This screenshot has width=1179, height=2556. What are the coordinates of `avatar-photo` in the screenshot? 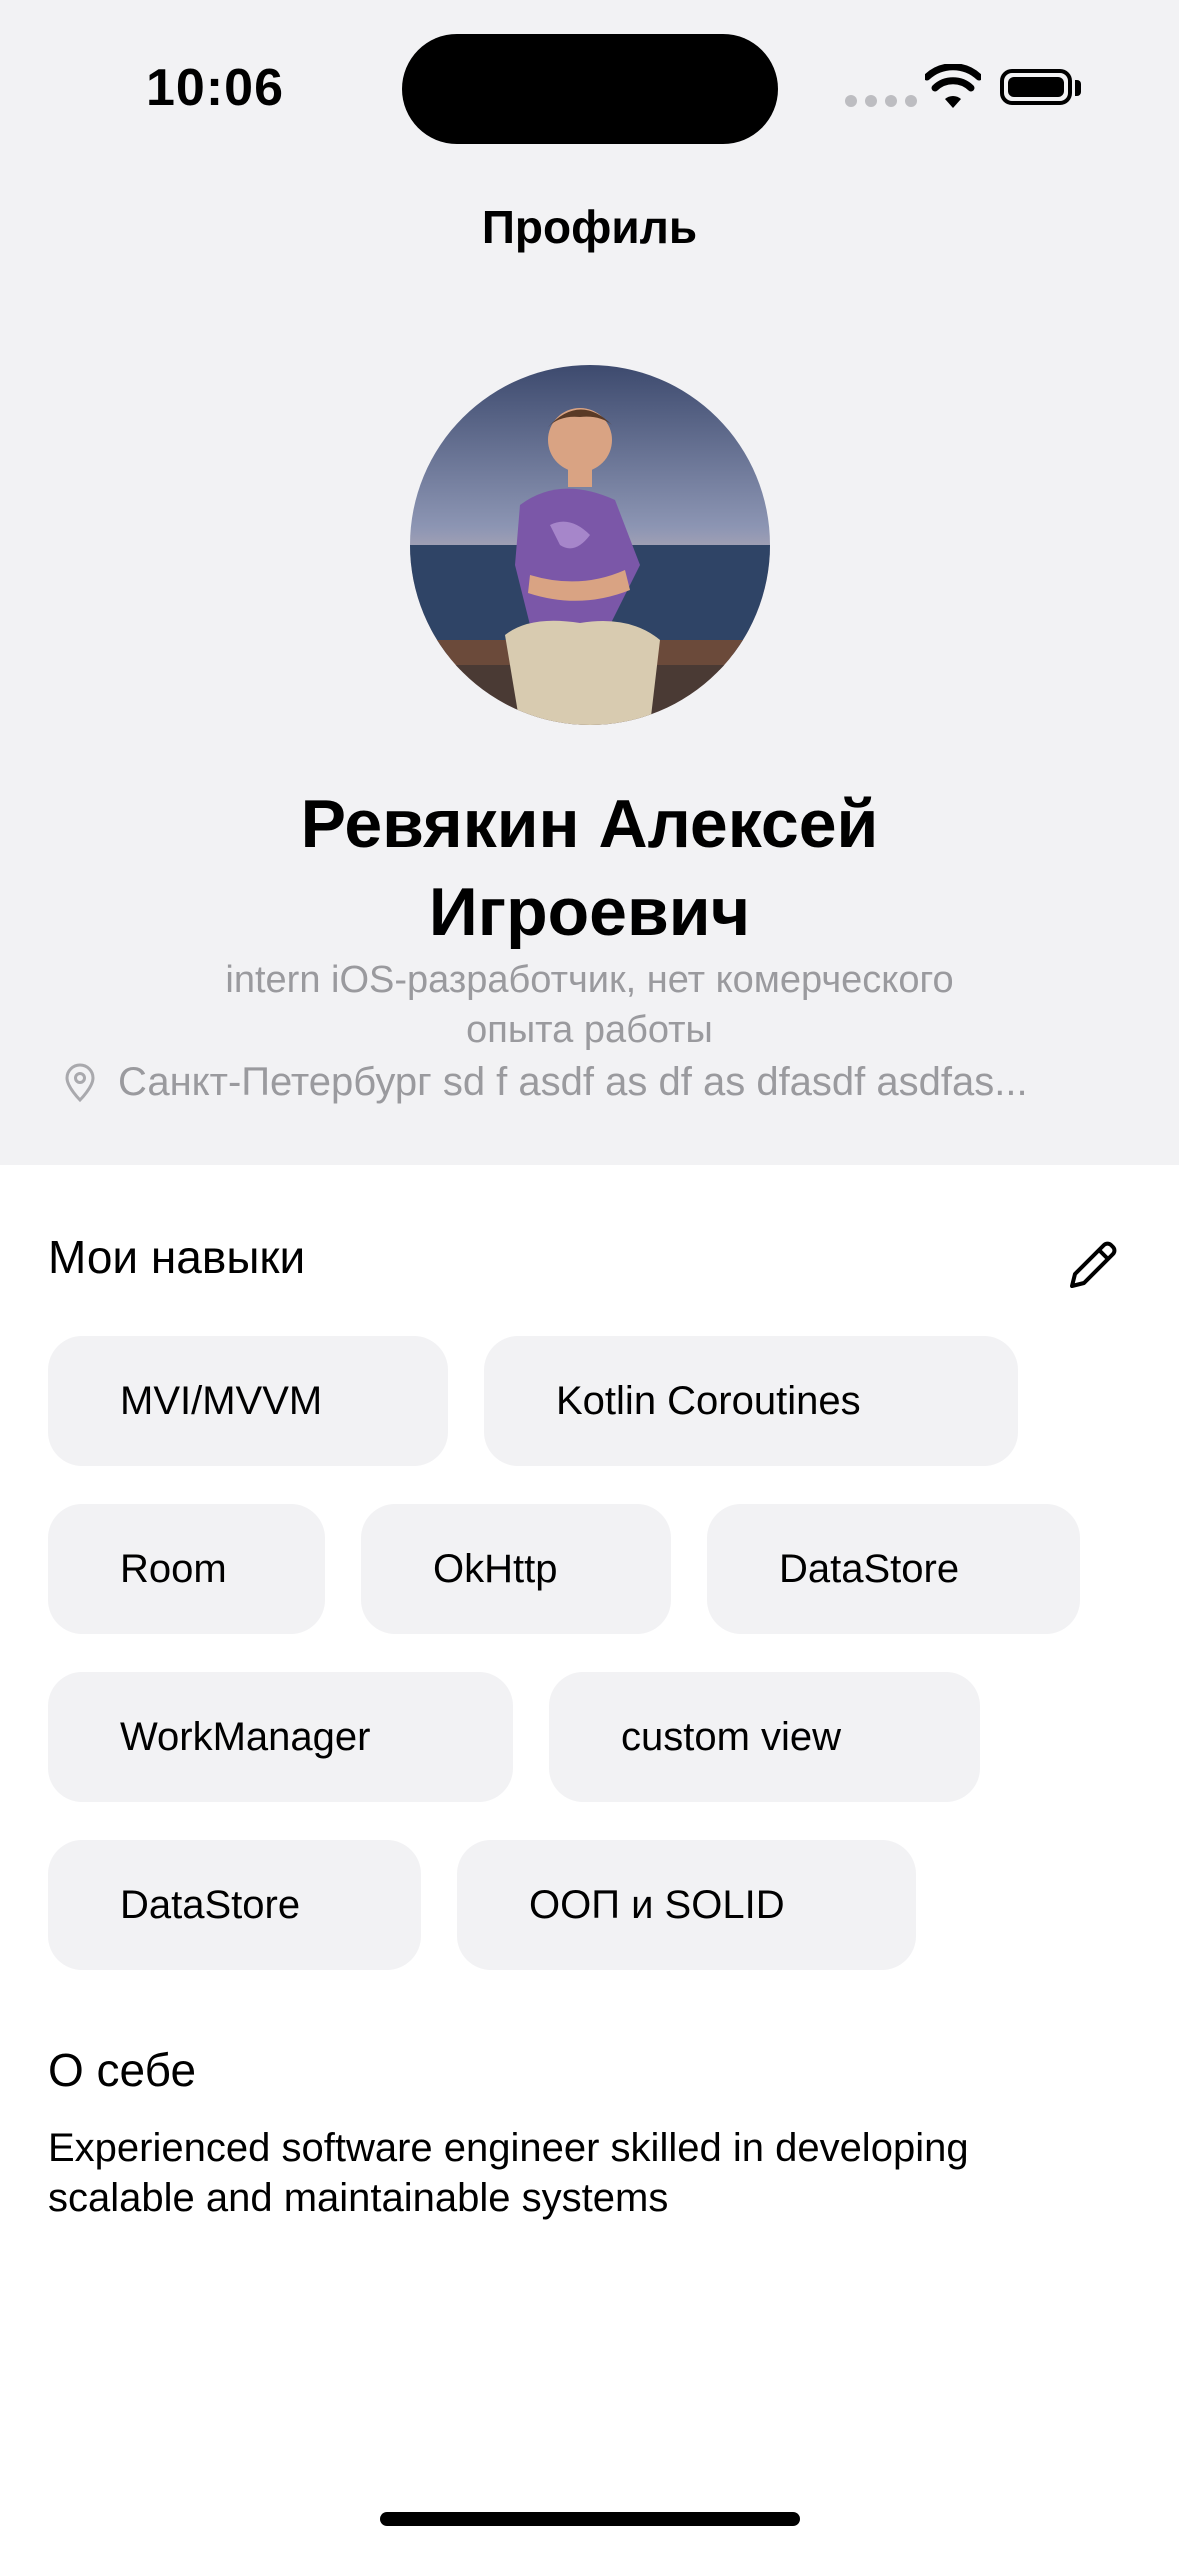 It's located at (590, 545).